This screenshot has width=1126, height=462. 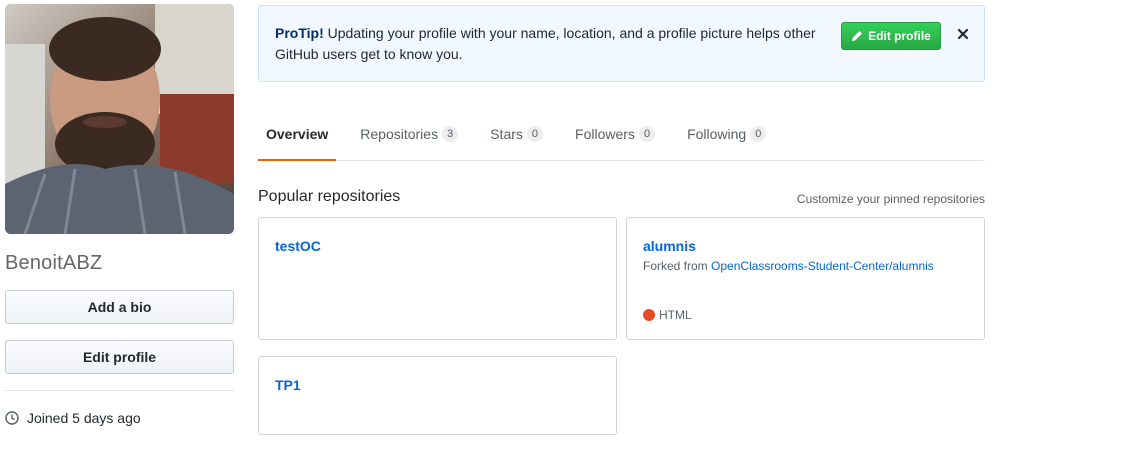 I want to click on repo-card: TP1, so click(x=437, y=395).